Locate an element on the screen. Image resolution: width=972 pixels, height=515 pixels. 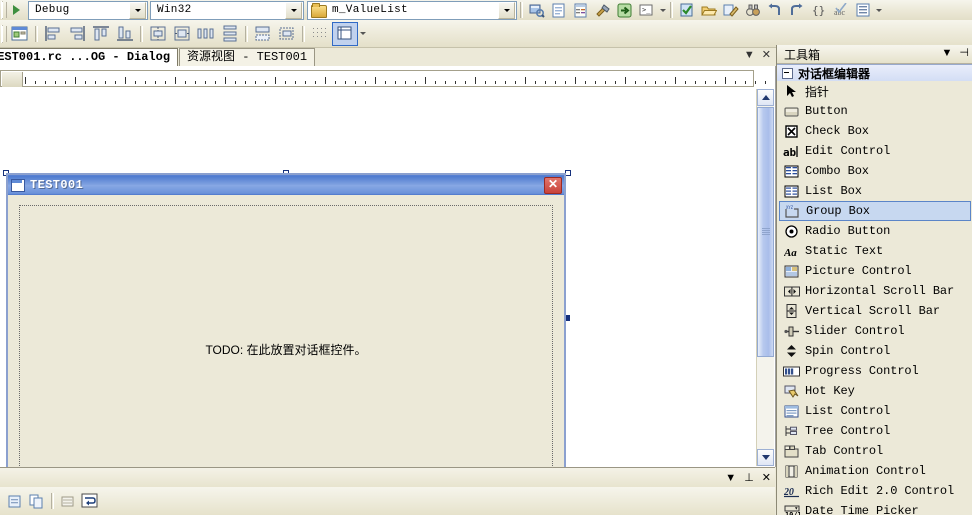
start-debug-icon is located at coordinates (17, 10).